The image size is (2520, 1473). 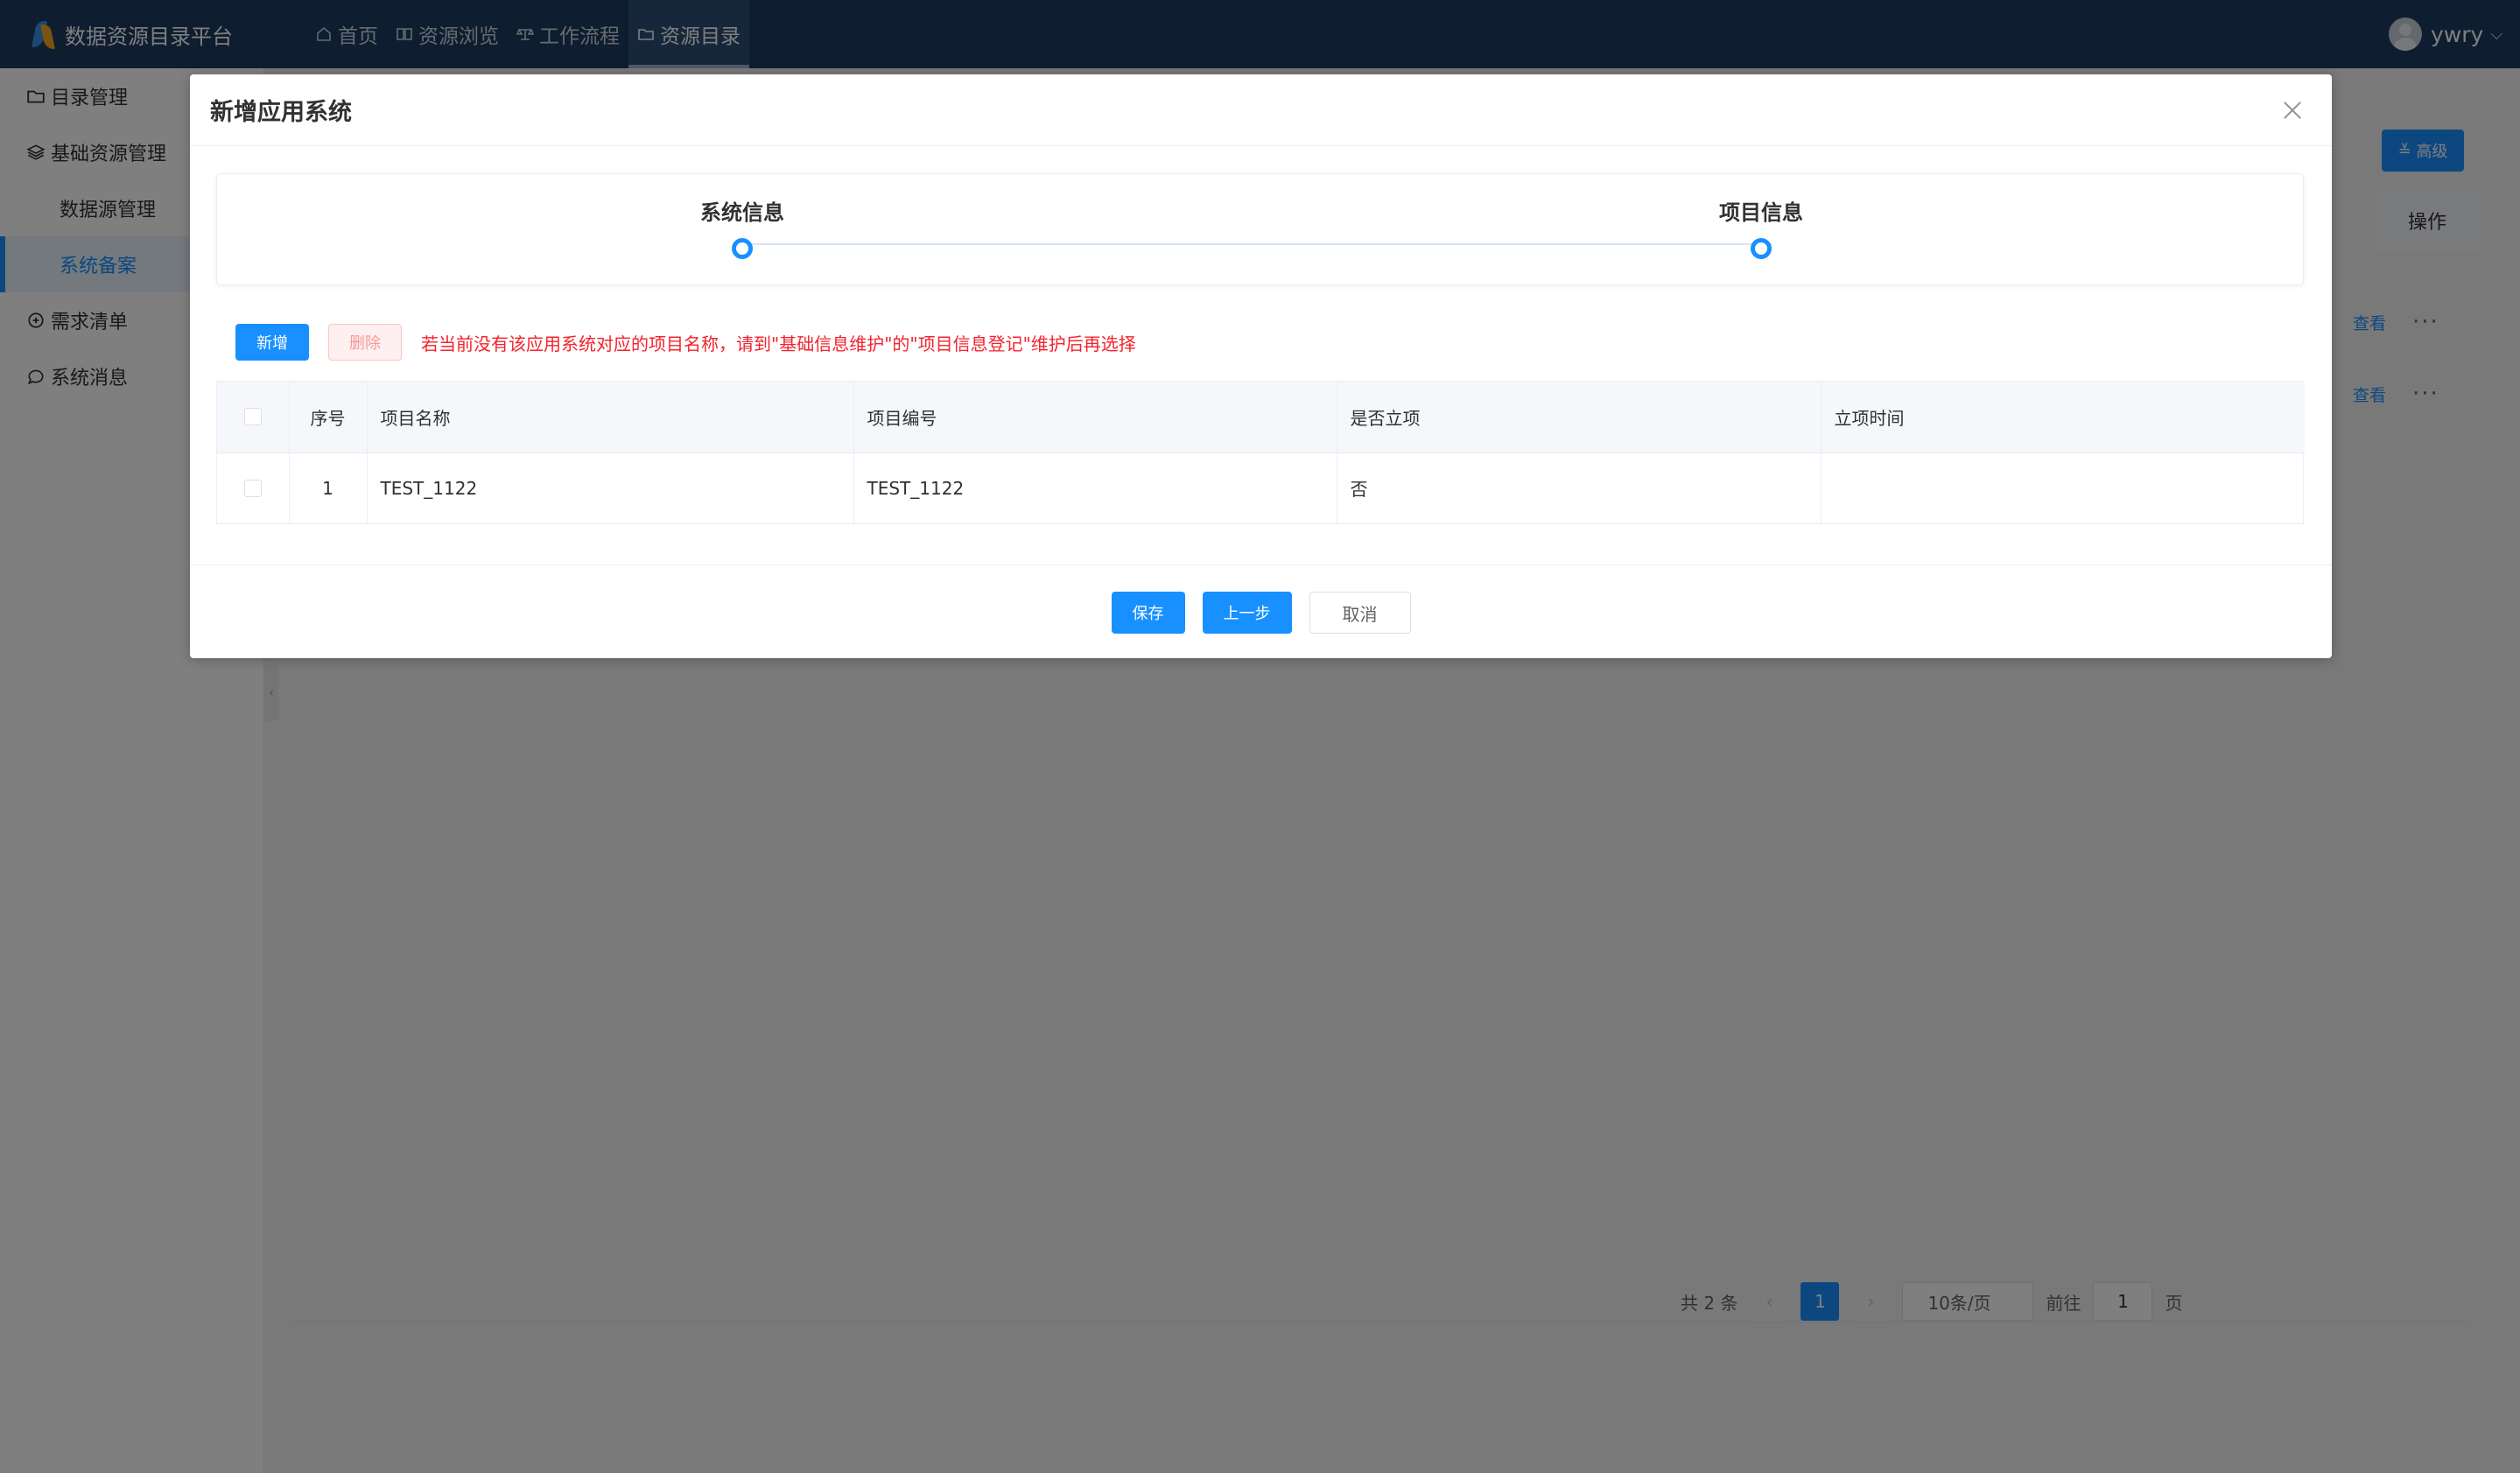 I want to click on step-system-info: 系统信息, so click(x=742, y=227).